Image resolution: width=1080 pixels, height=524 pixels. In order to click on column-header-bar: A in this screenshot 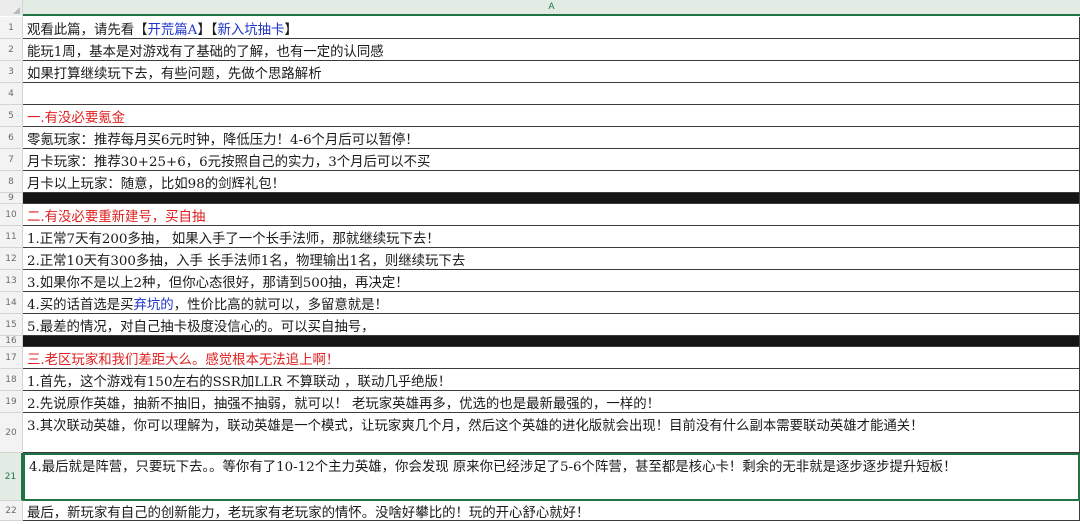, I will do `click(540, 8)`.